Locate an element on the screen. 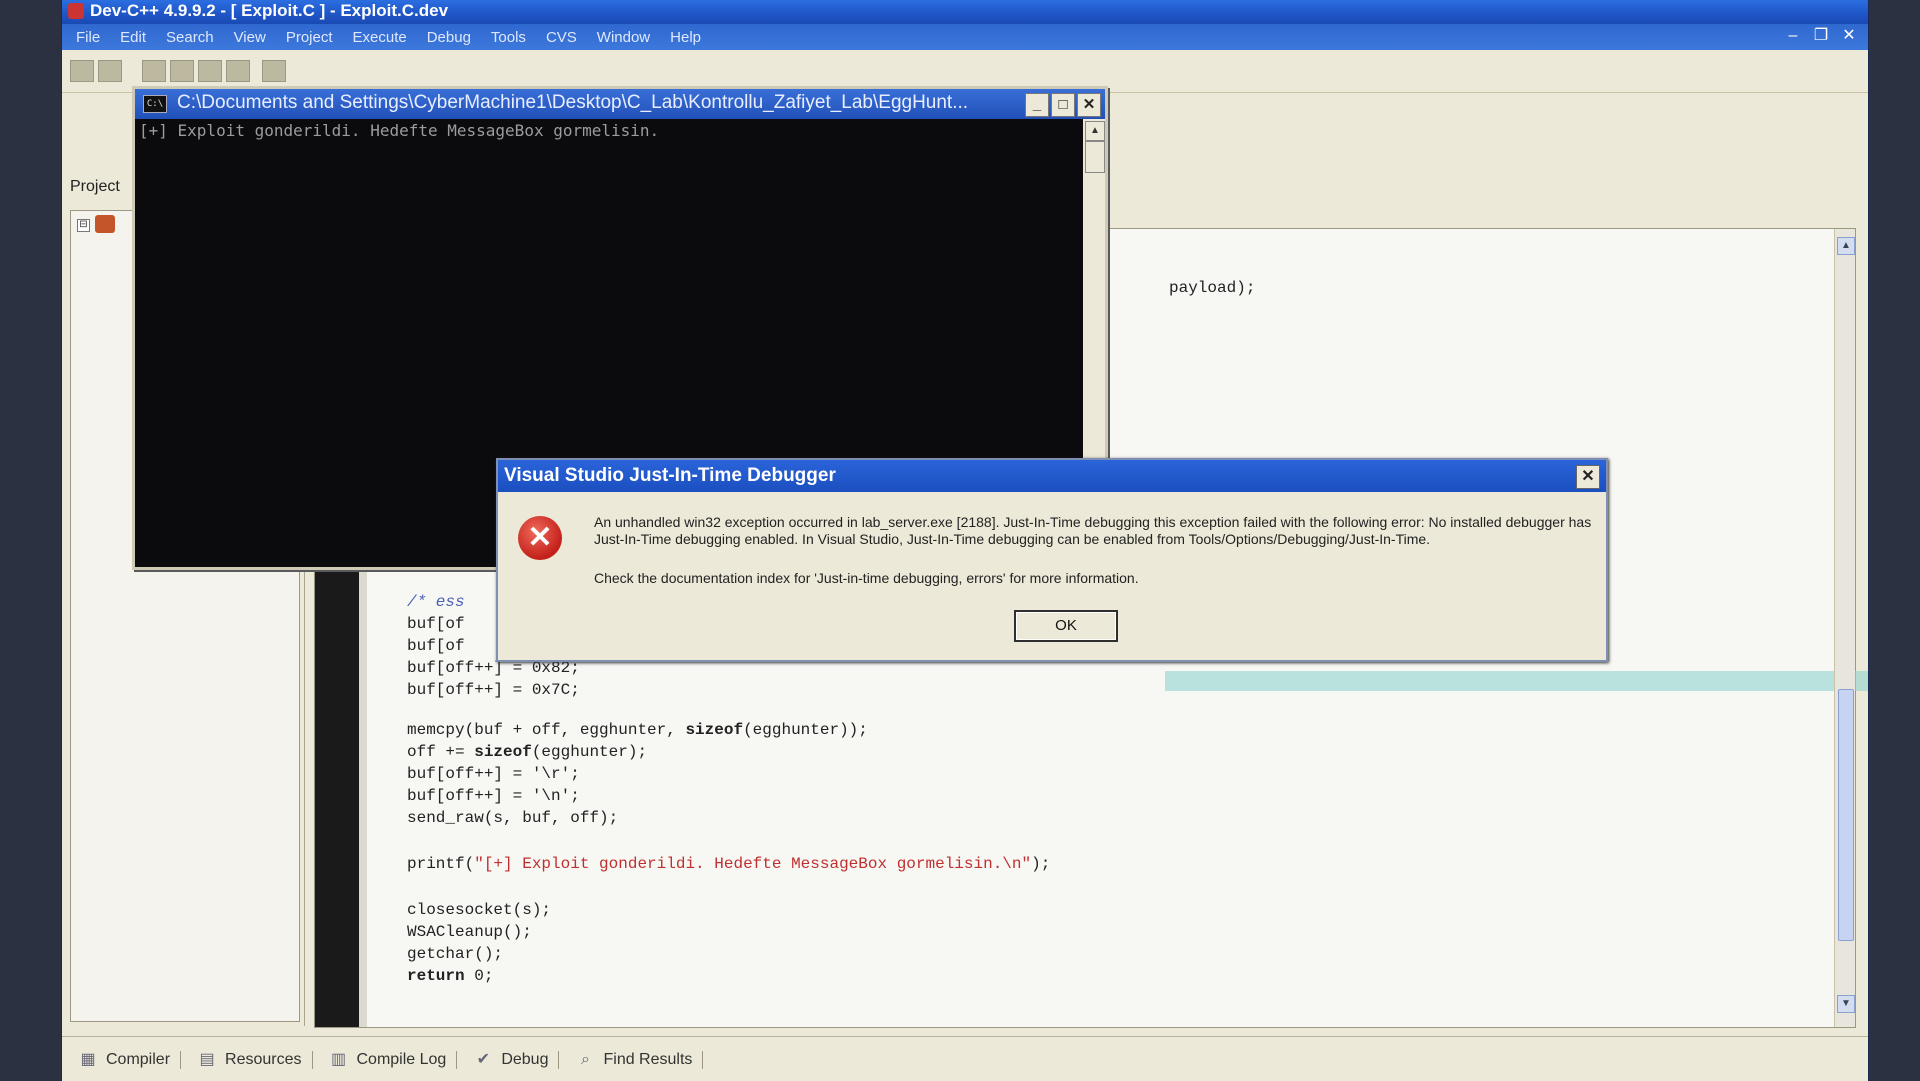 The width and height of the screenshot is (1920, 1081). dialog-title: Visual Studio Just-In-Time Debugger is located at coordinates (1052, 476).